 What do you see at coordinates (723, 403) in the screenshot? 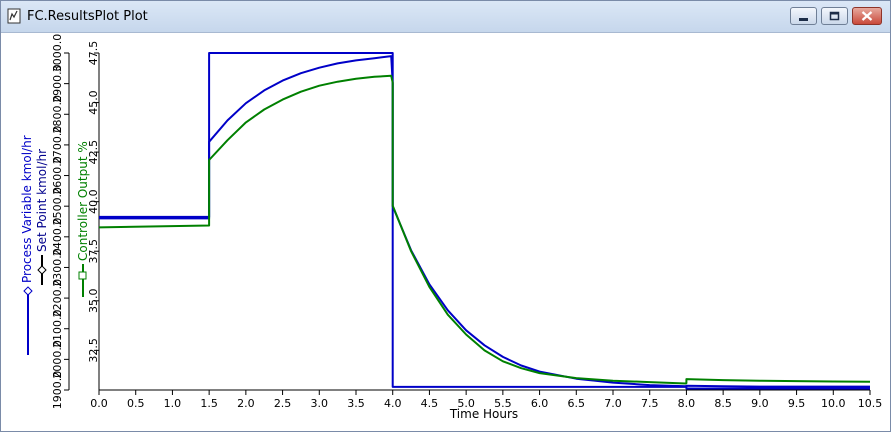
I see `x-tick-label: 8.5` at bounding box center [723, 403].